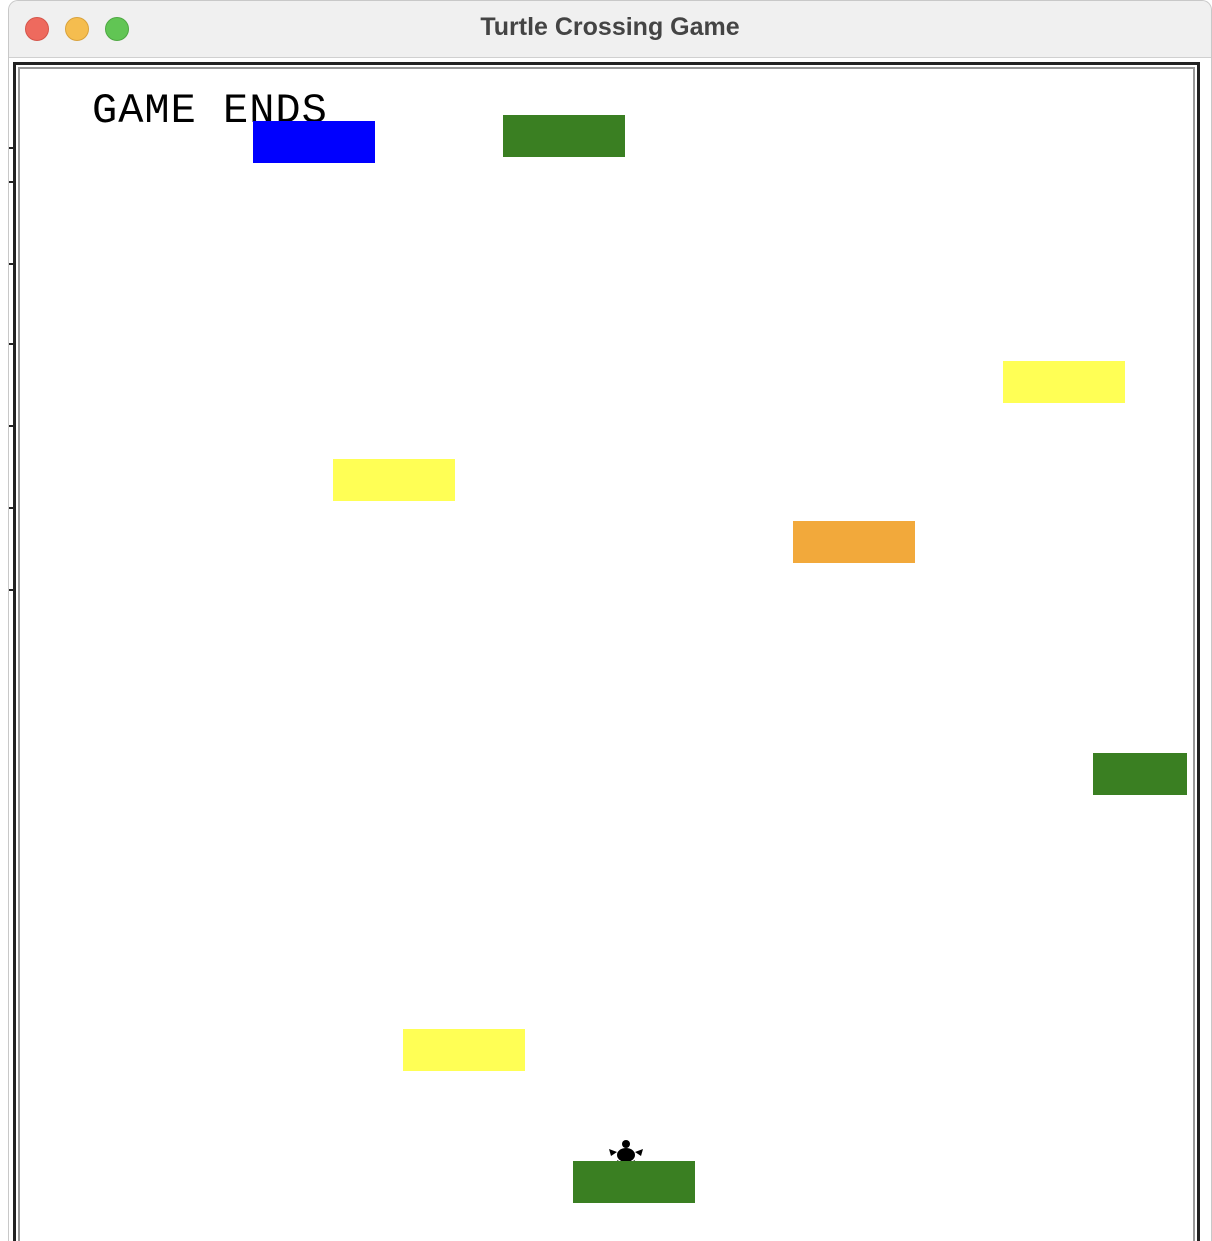 The height and width of the screenshot is (1241, 1212). I want to click on title-bar: Turtle Crossing Game, so click(610, 29).